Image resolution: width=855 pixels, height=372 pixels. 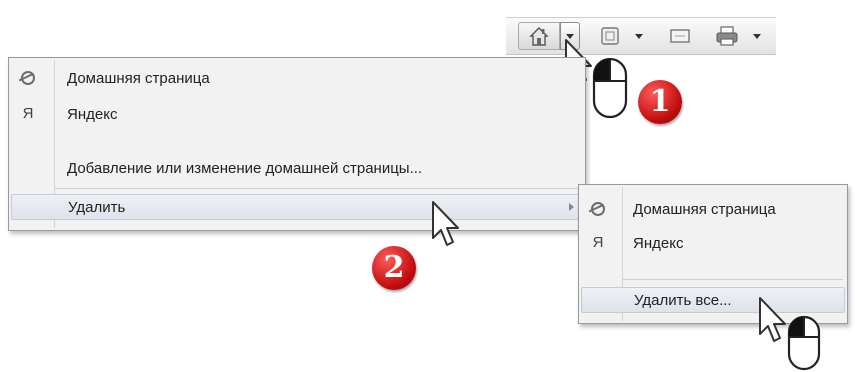 I want to click on home-button, so click(x=539, y=36).